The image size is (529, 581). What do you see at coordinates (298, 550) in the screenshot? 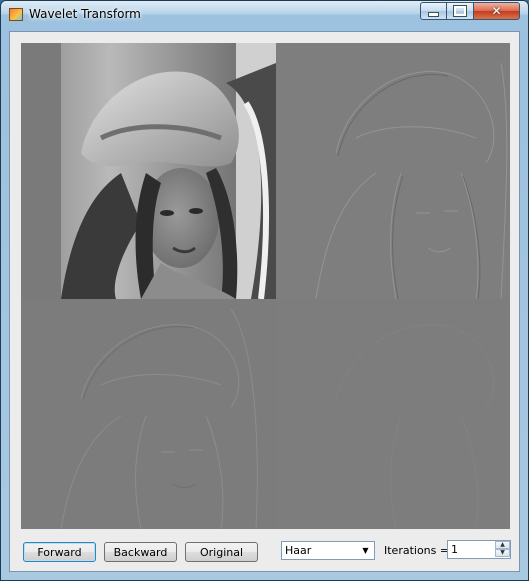
I see `wavelet-select-value: Haar` at bounding box center [298, 550].